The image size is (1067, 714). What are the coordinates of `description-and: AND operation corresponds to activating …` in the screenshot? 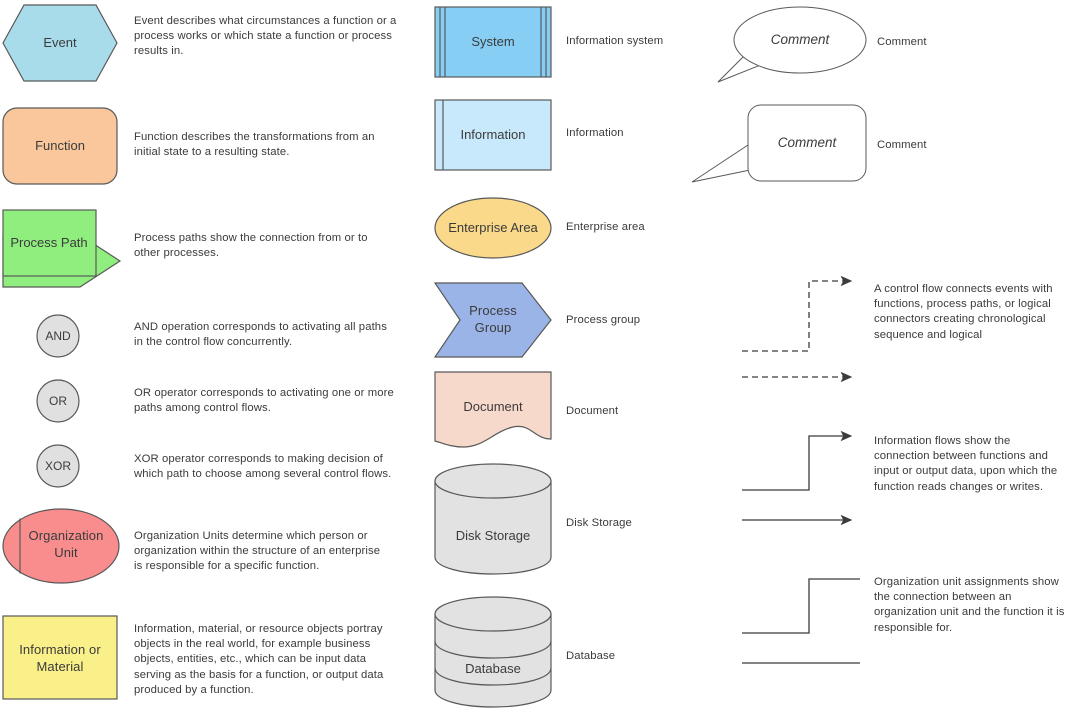 It's located at (260, 335).